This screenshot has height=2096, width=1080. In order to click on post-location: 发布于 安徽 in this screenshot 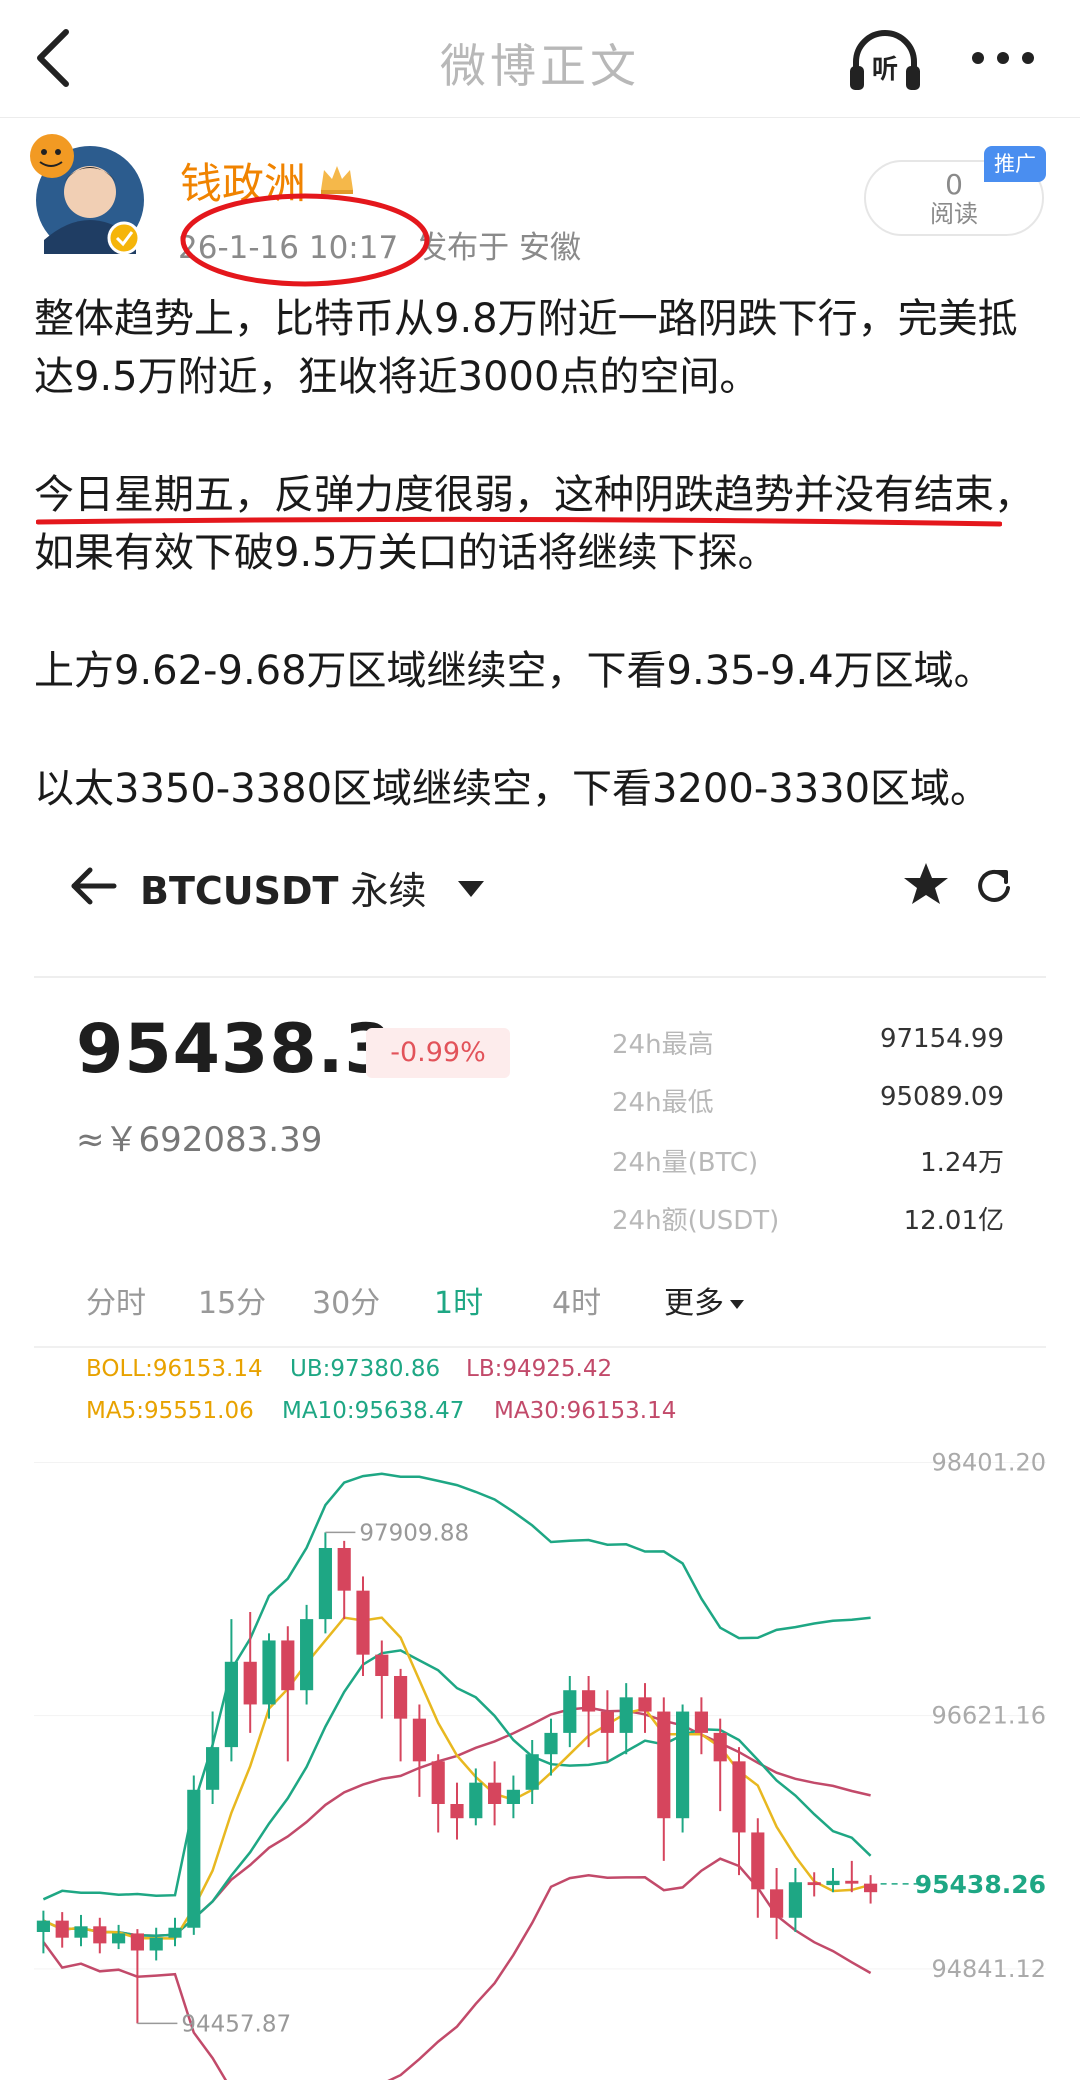, I will do `click(499, 248)`.